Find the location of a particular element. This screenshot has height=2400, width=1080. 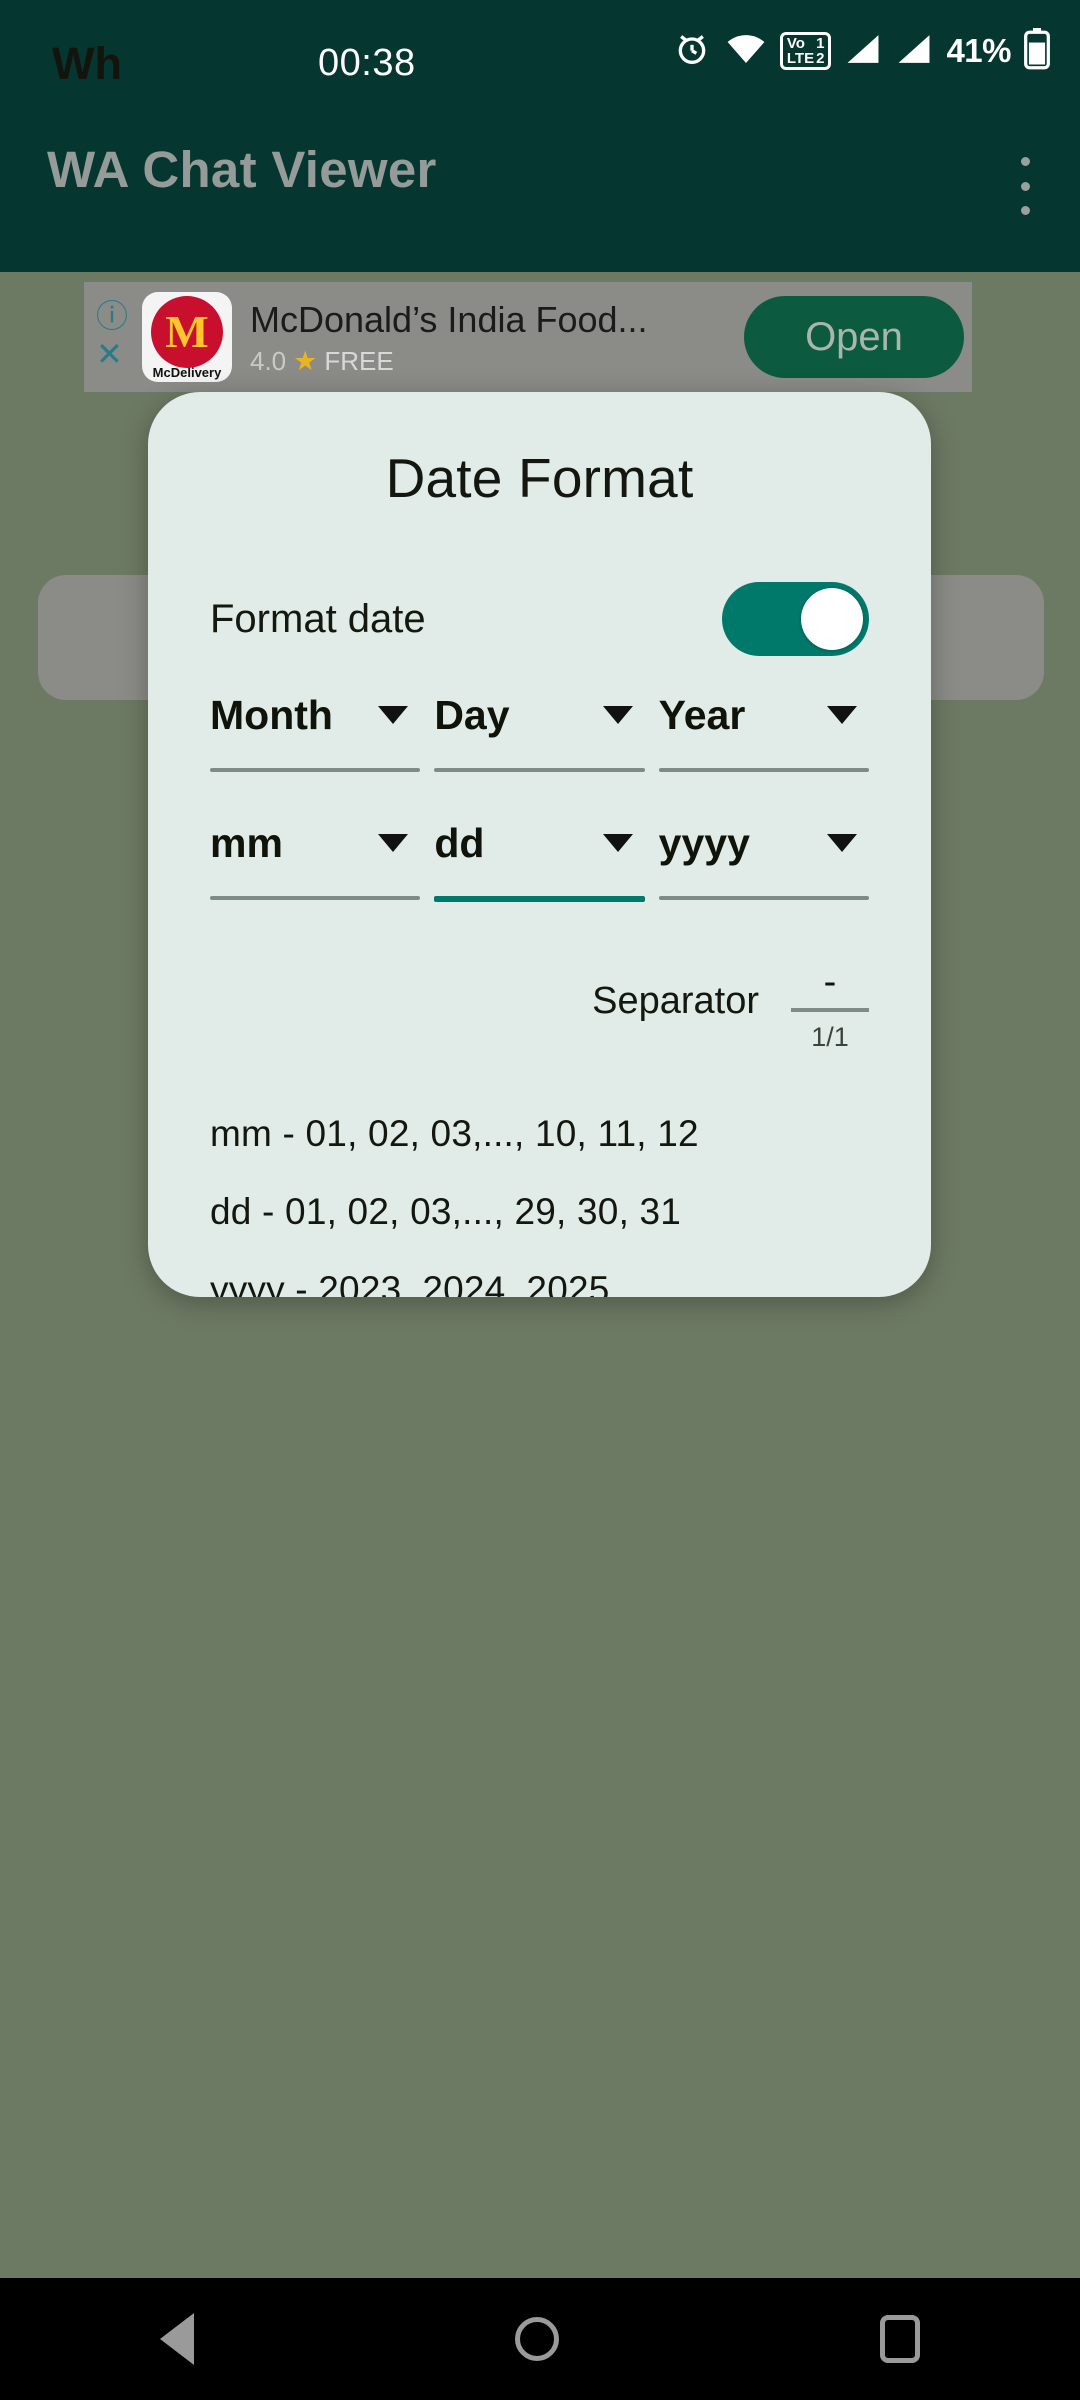

separator-field: - 1/1 is located at coordinates (830, 1004).